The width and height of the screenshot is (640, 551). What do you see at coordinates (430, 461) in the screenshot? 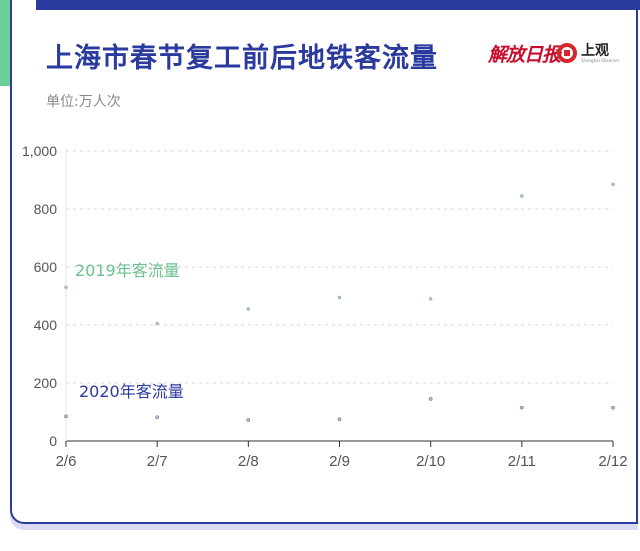
I see `x-tick-label: 2/10` at bounding box center [430, 461].